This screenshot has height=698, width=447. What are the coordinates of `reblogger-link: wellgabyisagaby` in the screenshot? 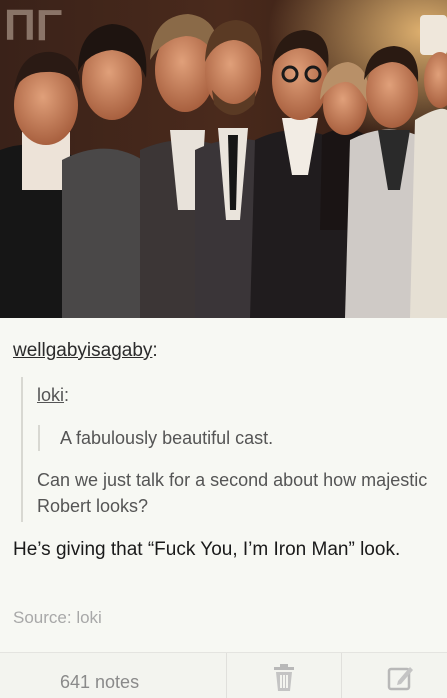 It's located at (82, 350).